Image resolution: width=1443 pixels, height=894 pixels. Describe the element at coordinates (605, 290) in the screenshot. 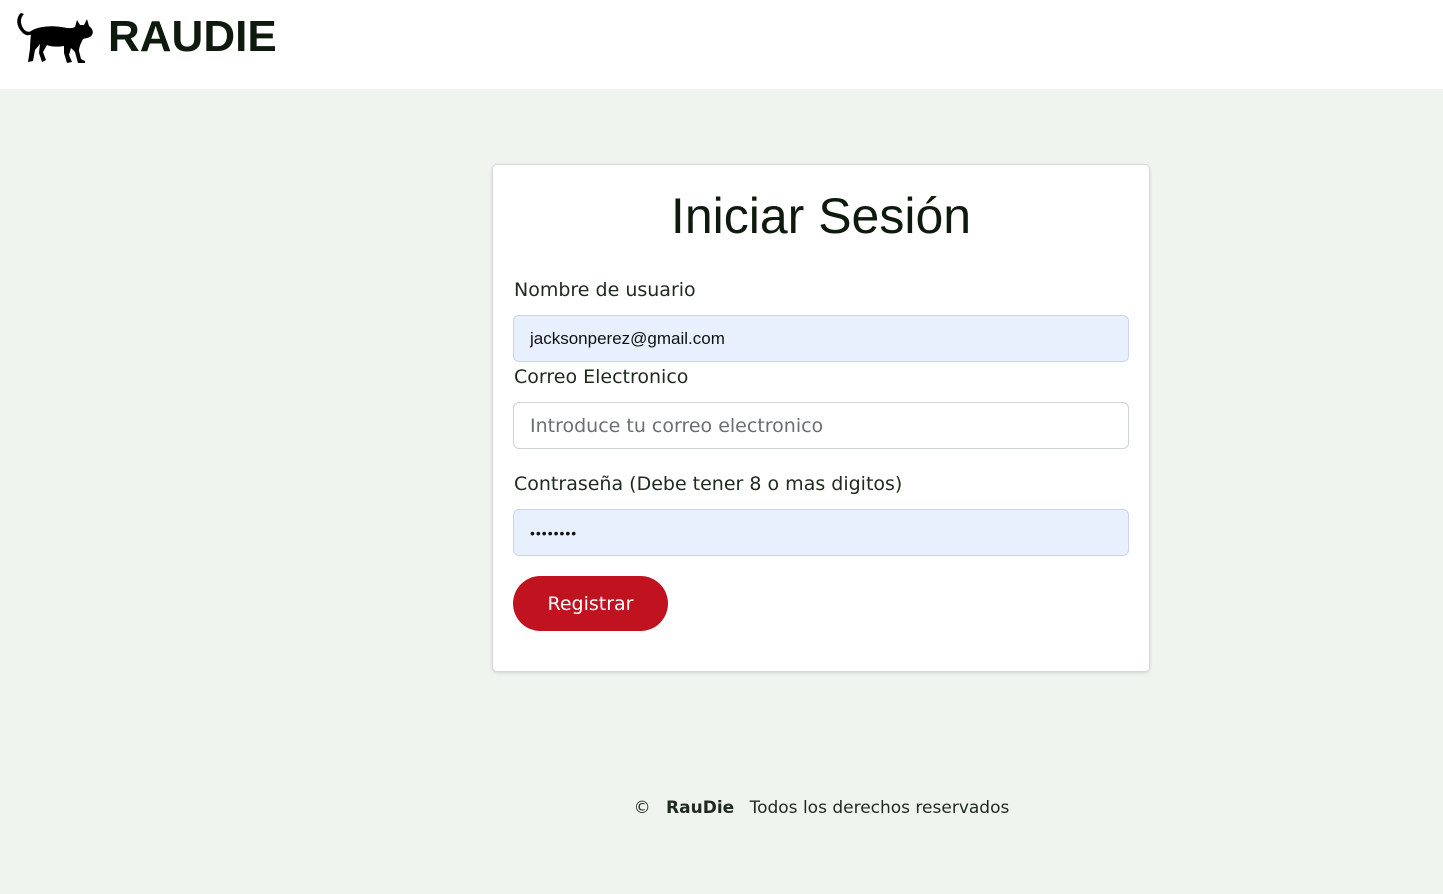

I see `username-label: Nombre de usuario` at that location.